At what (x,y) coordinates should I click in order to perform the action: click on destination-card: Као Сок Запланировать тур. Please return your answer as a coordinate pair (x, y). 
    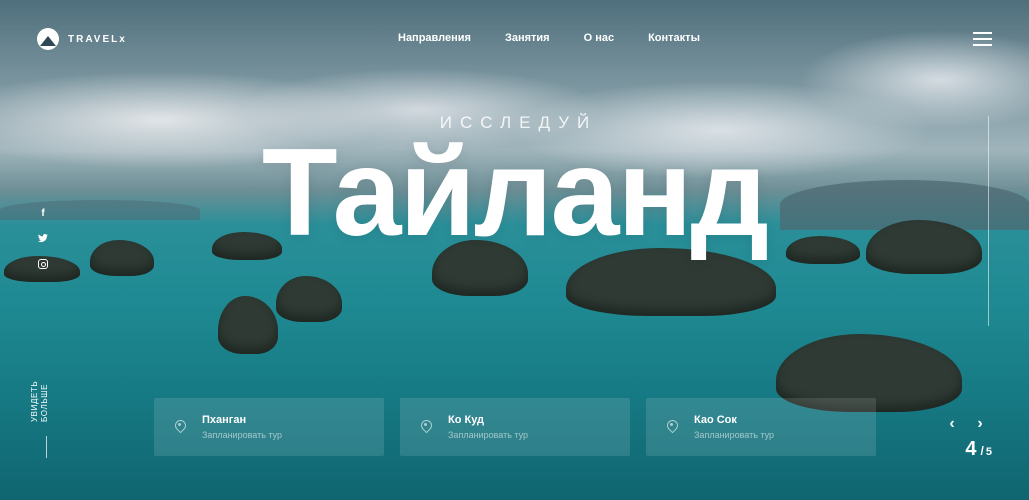
    Looking at the image, I should click on (761, 427).